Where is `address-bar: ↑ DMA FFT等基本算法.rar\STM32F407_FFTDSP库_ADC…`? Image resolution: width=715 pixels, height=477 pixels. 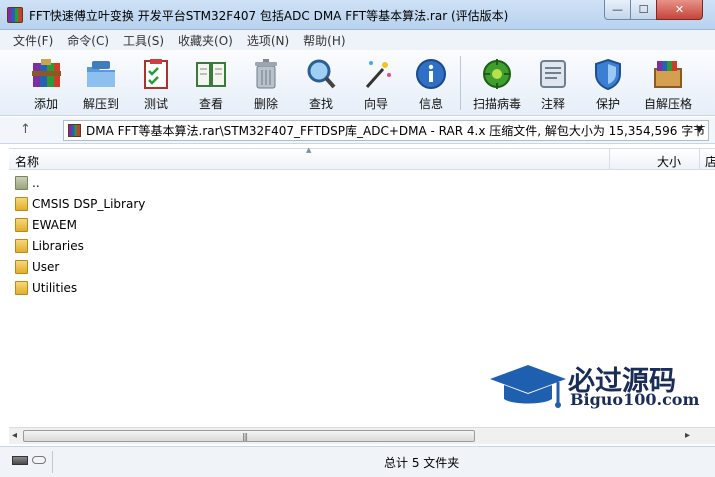 address-bar: ↑ DMA FFT等基本算法.rar\STM32F407_FFTDSP库_ADC… is located at coordinates (357, 130).